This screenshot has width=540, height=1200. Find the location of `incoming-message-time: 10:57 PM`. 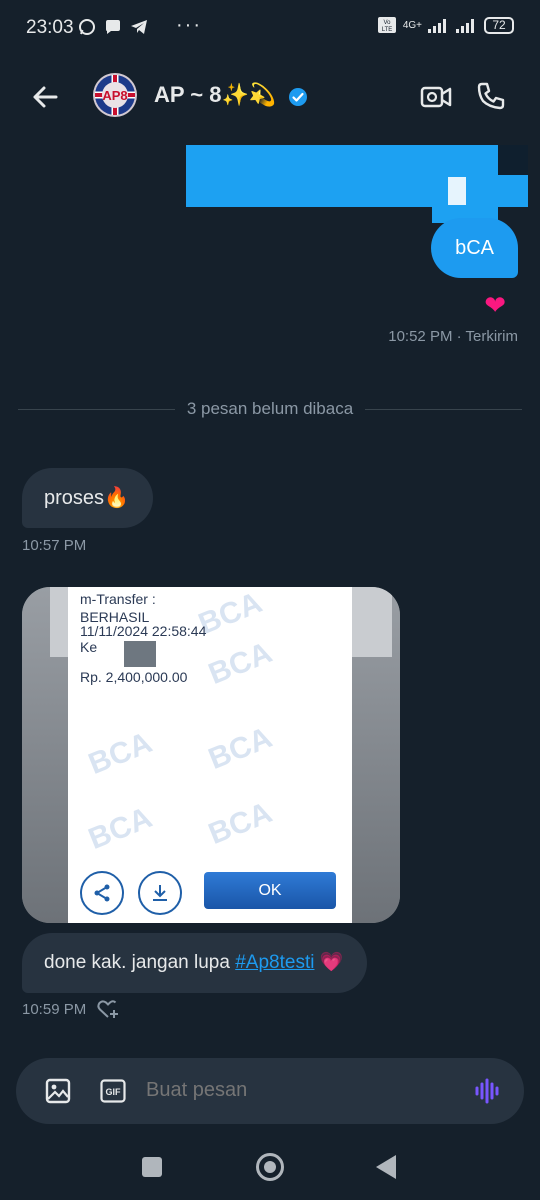

incoming-message-time: 10:57 PM is located at coordinates (54, 545).